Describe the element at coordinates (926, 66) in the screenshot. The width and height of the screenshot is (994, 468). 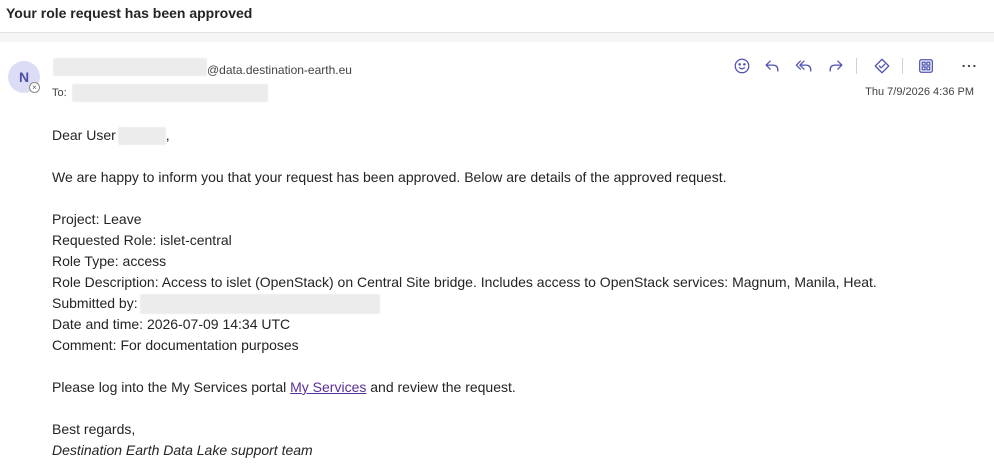
I see `apps-icon` at that location.